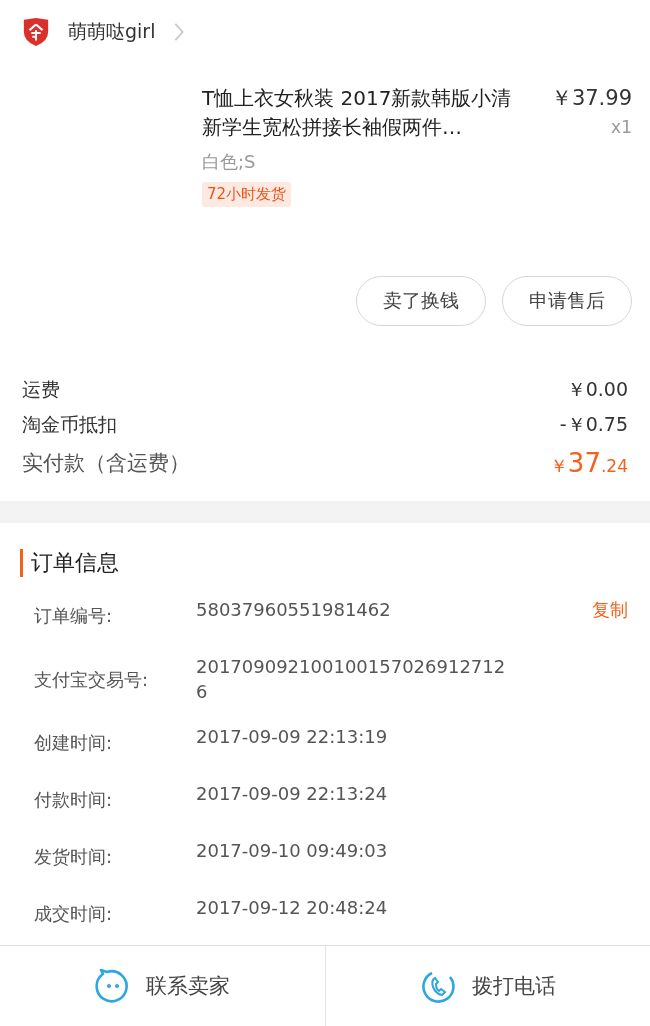 This screenshot has height=1026, width=650. What do you see at coordinates (229, 162) in the screenshot?
I see `product-variant: 白色;S` at bounding box center [229, 162].